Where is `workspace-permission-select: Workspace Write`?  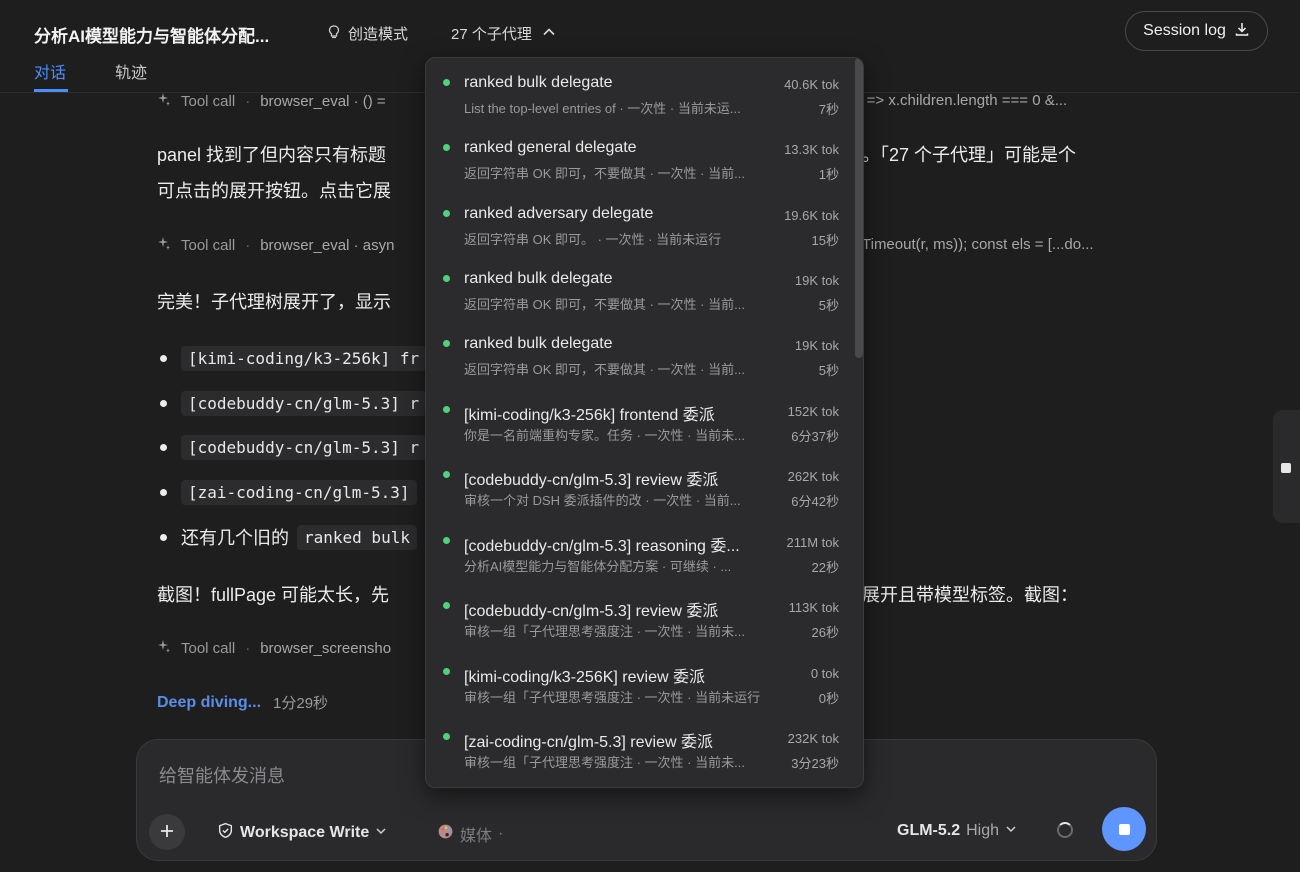
workspace-permission-select: Workspace Write is located at coordinates (302, 833).